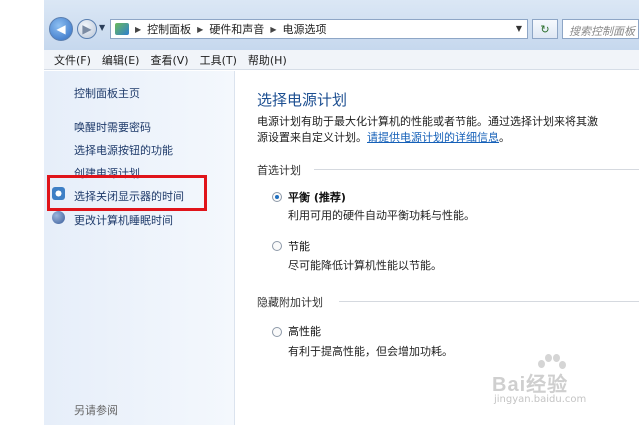  Describe the element at coordinates (433, 137) in the screenshot. I see `plan-details-link: 请提供电源计划的详细信息` at that location.